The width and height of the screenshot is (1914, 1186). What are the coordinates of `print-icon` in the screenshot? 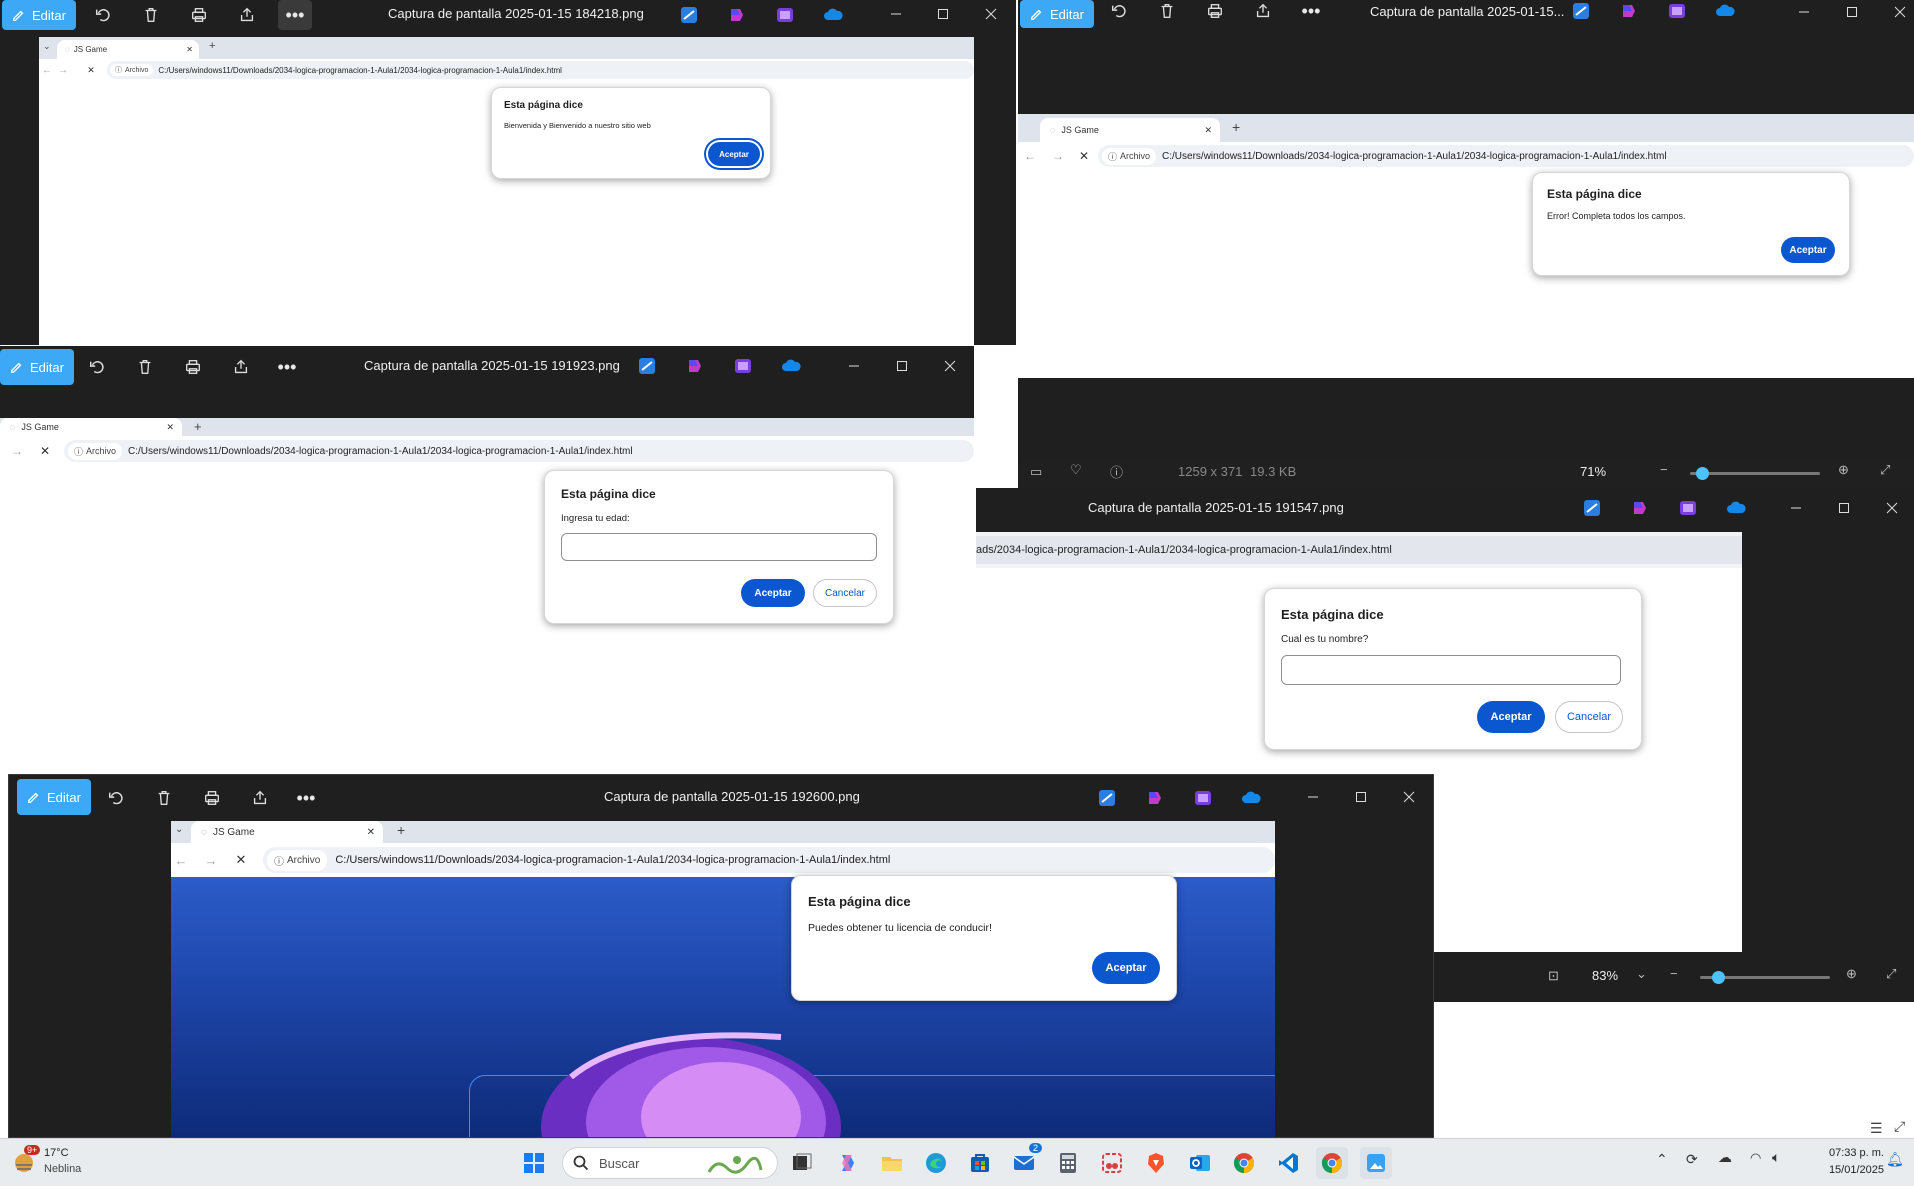 It's located at (199, 15).